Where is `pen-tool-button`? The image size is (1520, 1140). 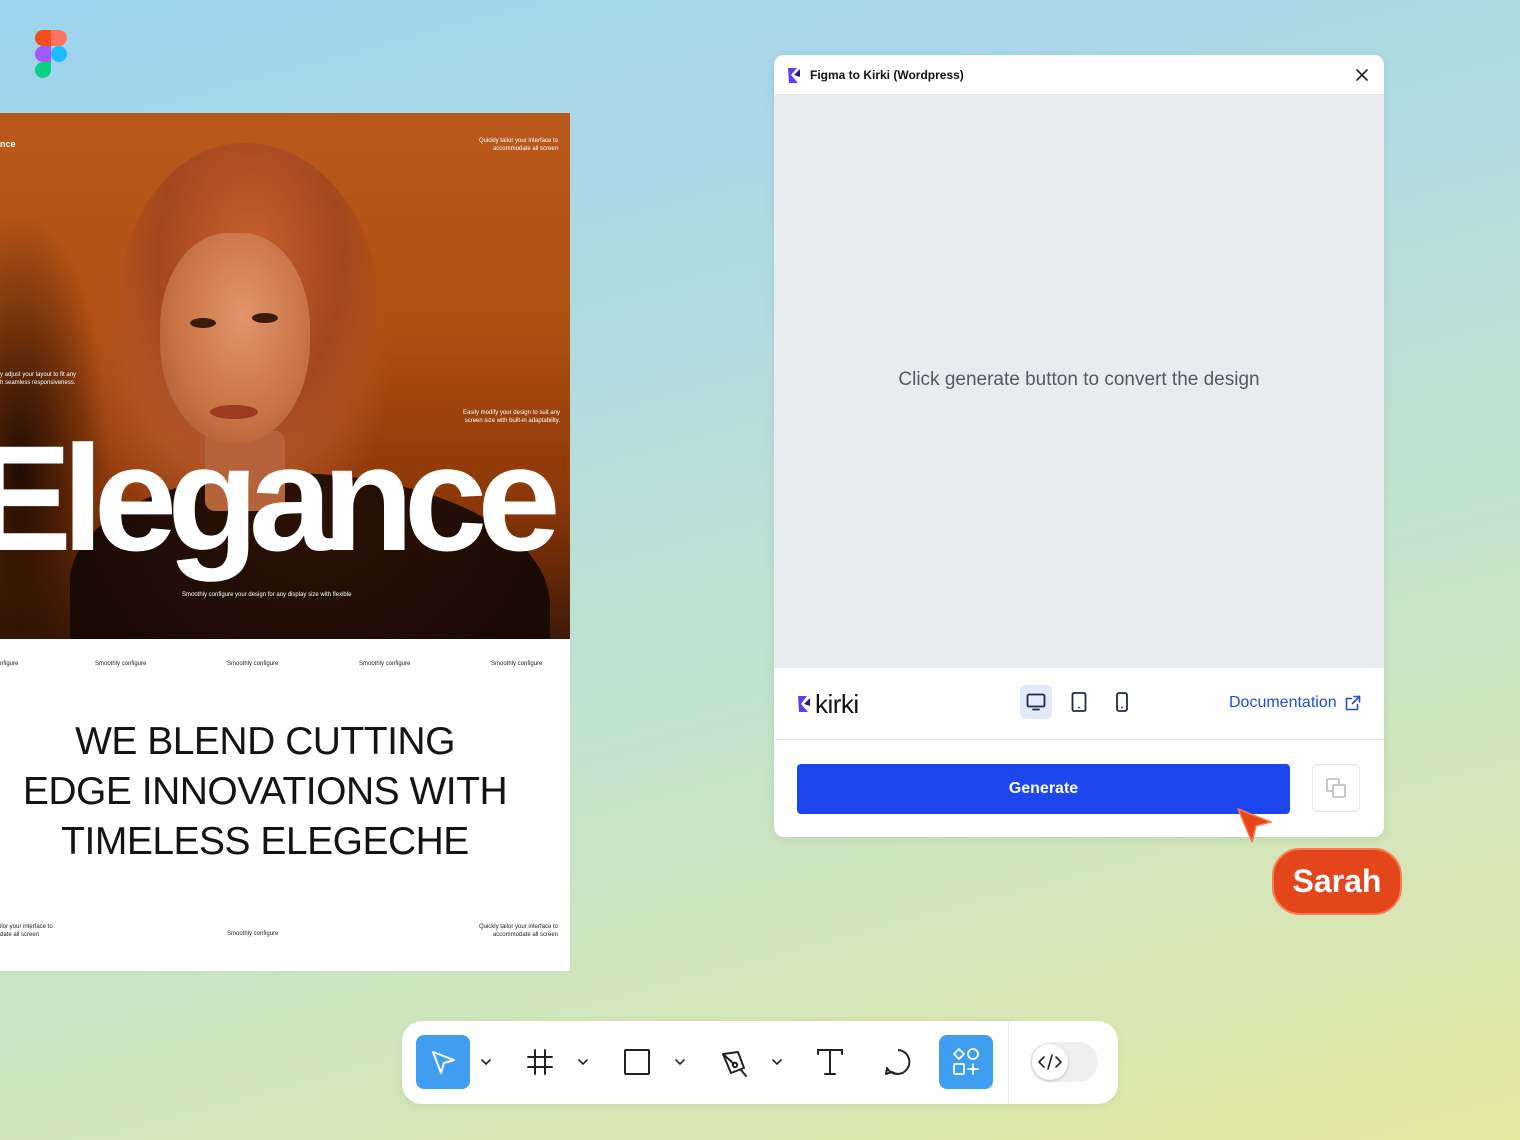 pen-tool-button is located at coordinates (734, 1062).